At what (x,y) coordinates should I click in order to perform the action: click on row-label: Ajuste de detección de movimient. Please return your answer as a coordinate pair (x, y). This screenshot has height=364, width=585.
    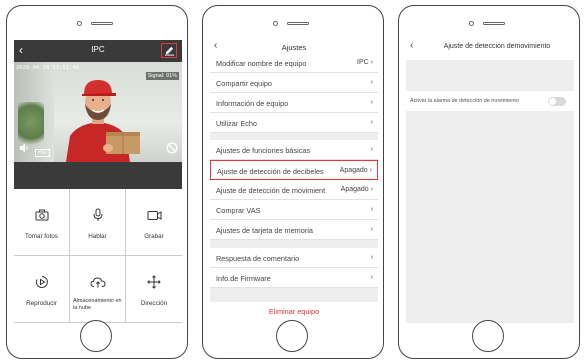
    Looking at the image, I should click on (271, 190).